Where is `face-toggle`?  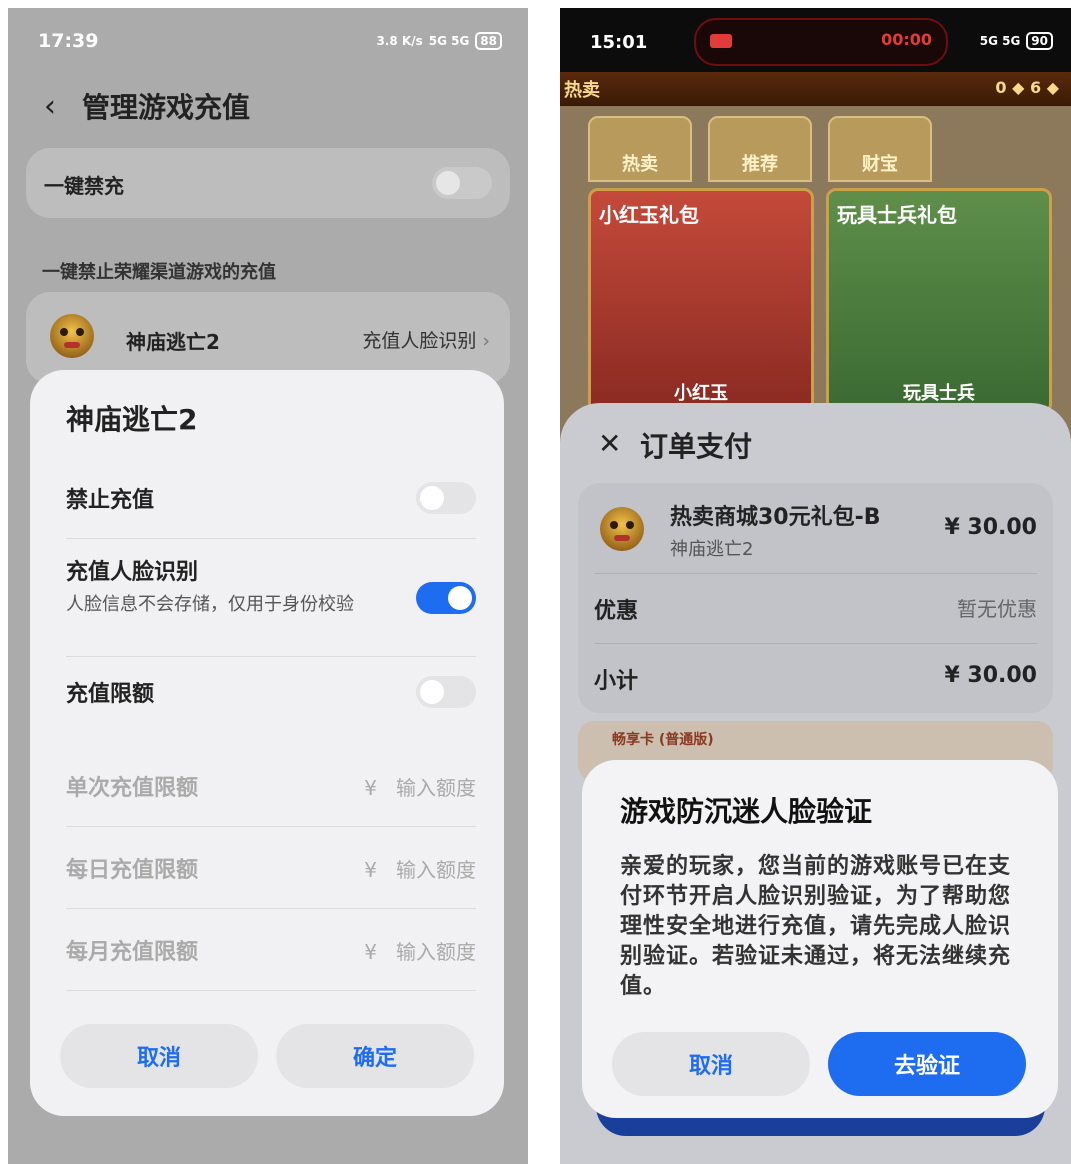 face-toggle is located at coordinates (446, 598).